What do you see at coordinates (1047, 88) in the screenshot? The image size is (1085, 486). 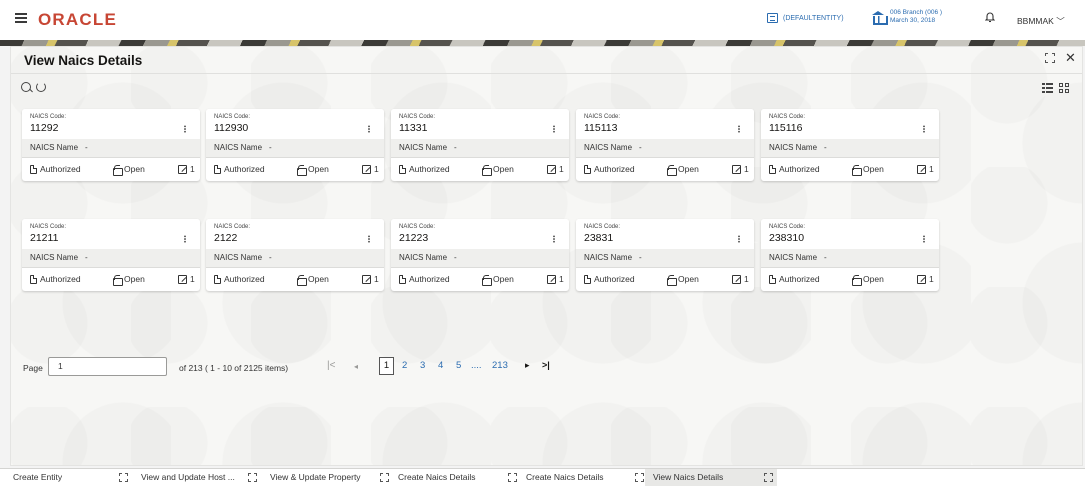 I see `list-view-icon` at bounding box center [1047, 88].